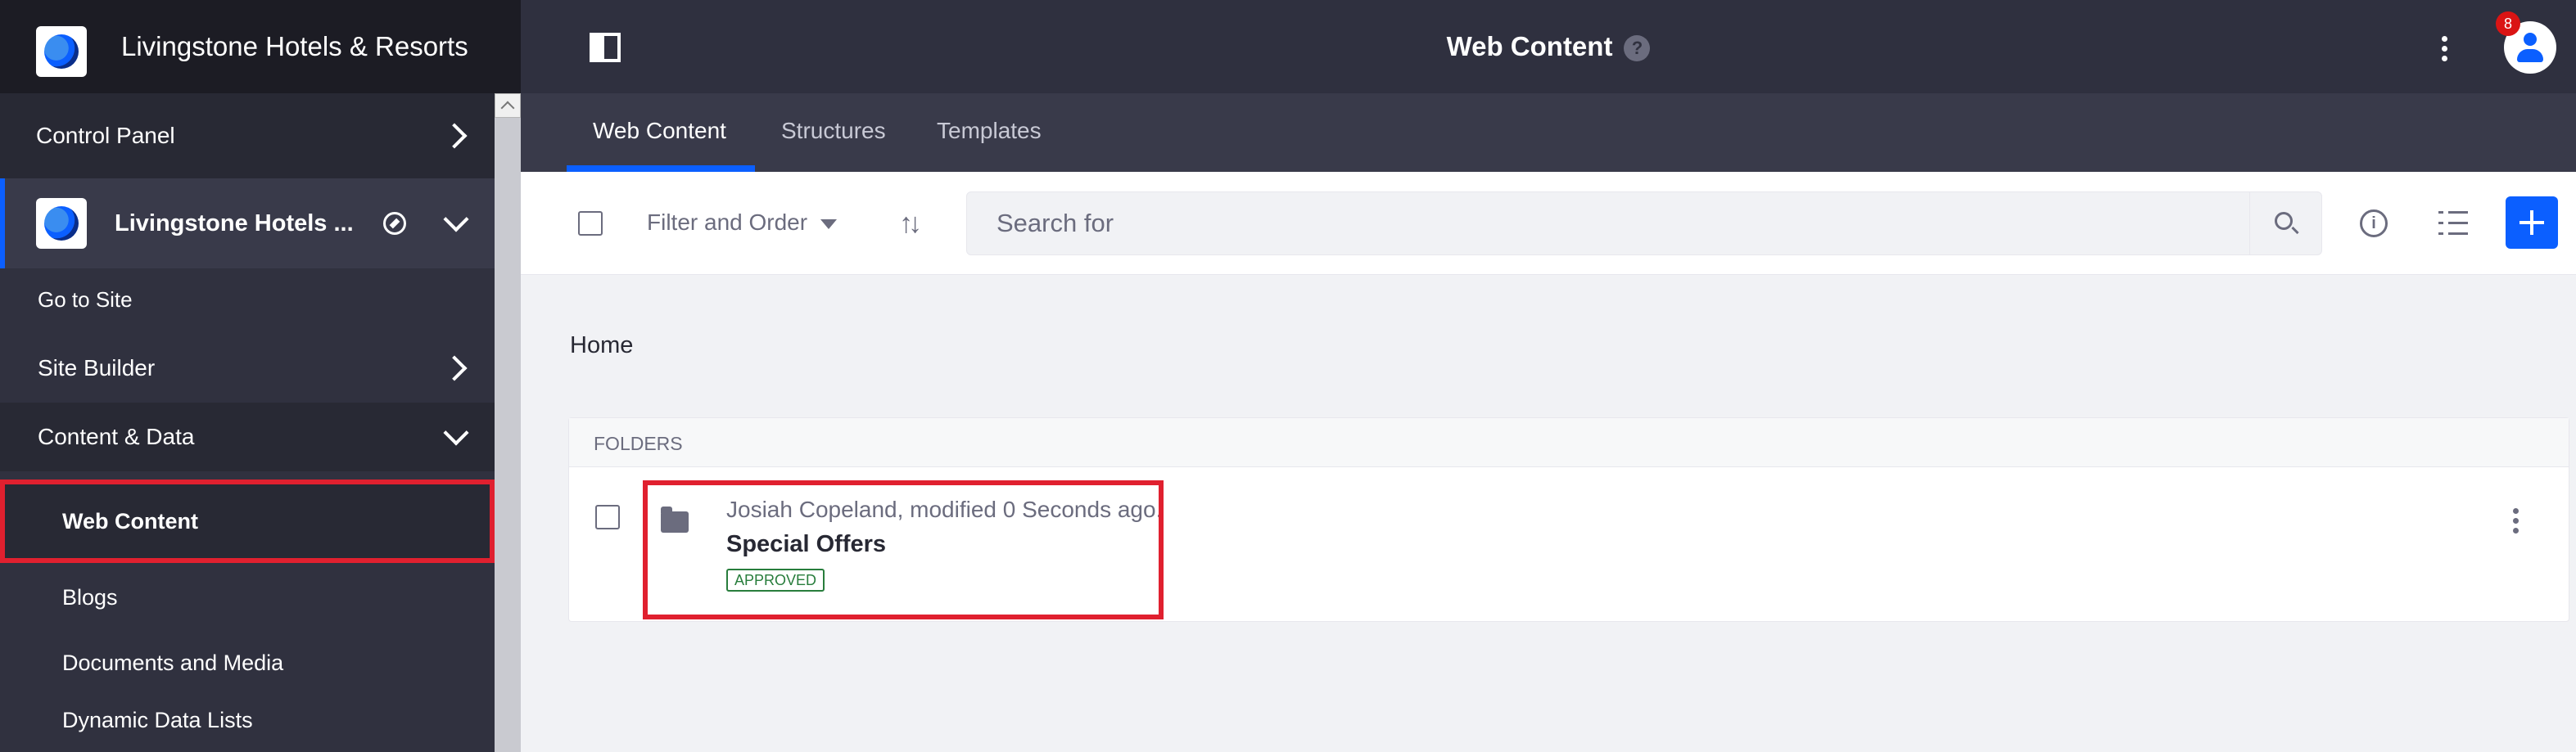 The width and height of the screenshot is (2576, 752). Describe the element at coordinates (247, 299) in the screenshot. I see `go-to-site-link: Go to Site` at that location.